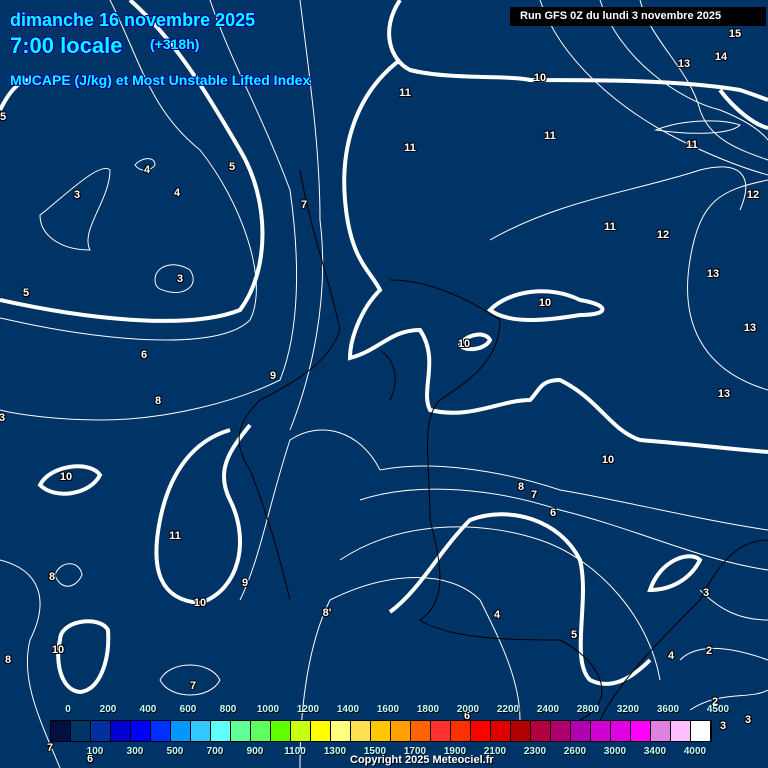 The width and height of the screenshot is (768, 768). Describe the element at coordinates (683, 630) in the screenshot. I see `border` at that location.